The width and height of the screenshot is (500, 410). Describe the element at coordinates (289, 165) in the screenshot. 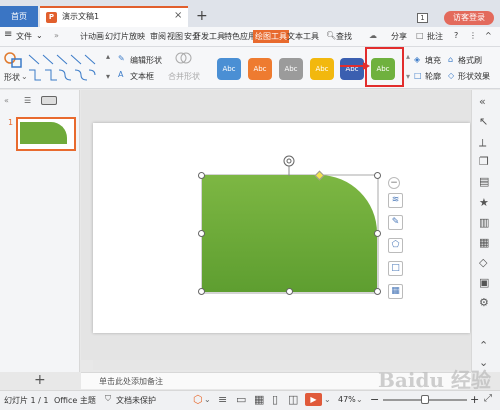

I see `rotate-handle-icon` at that location.